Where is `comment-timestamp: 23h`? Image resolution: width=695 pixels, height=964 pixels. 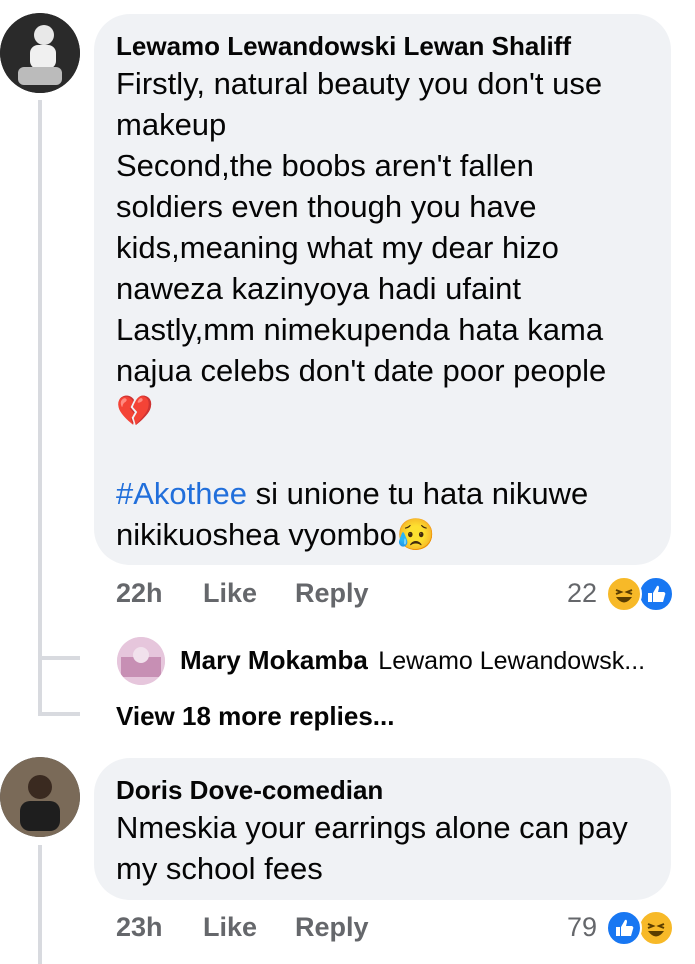
comment-timestamp: 23h is located at coordinates (139, 927).